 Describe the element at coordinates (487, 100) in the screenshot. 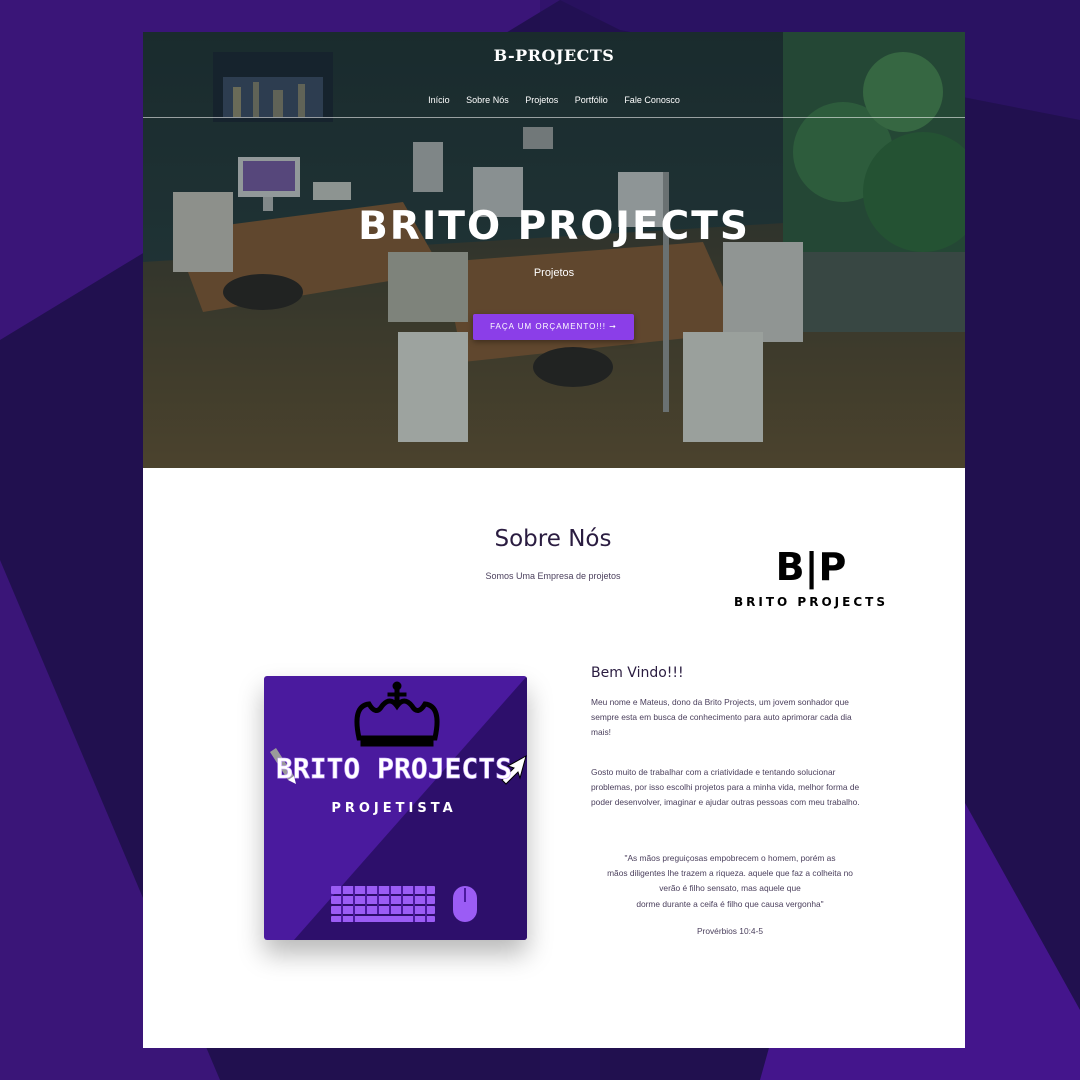

I see `nav-item-sobre-nos: Sobre Nós` at that location.